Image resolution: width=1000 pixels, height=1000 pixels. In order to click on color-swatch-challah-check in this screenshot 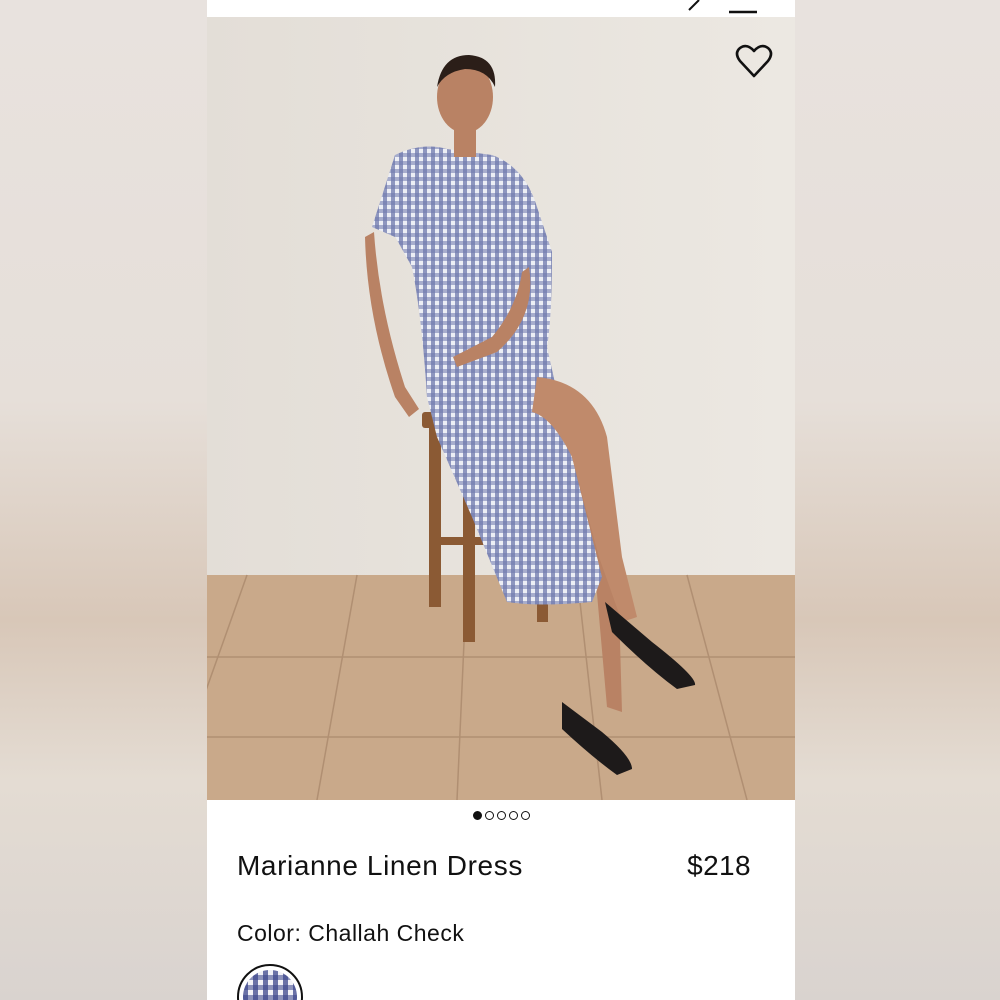, I will do `click(270, 982)`.